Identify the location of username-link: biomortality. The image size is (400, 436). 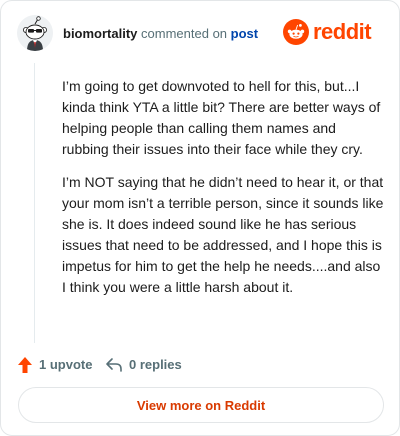
(100, 33).